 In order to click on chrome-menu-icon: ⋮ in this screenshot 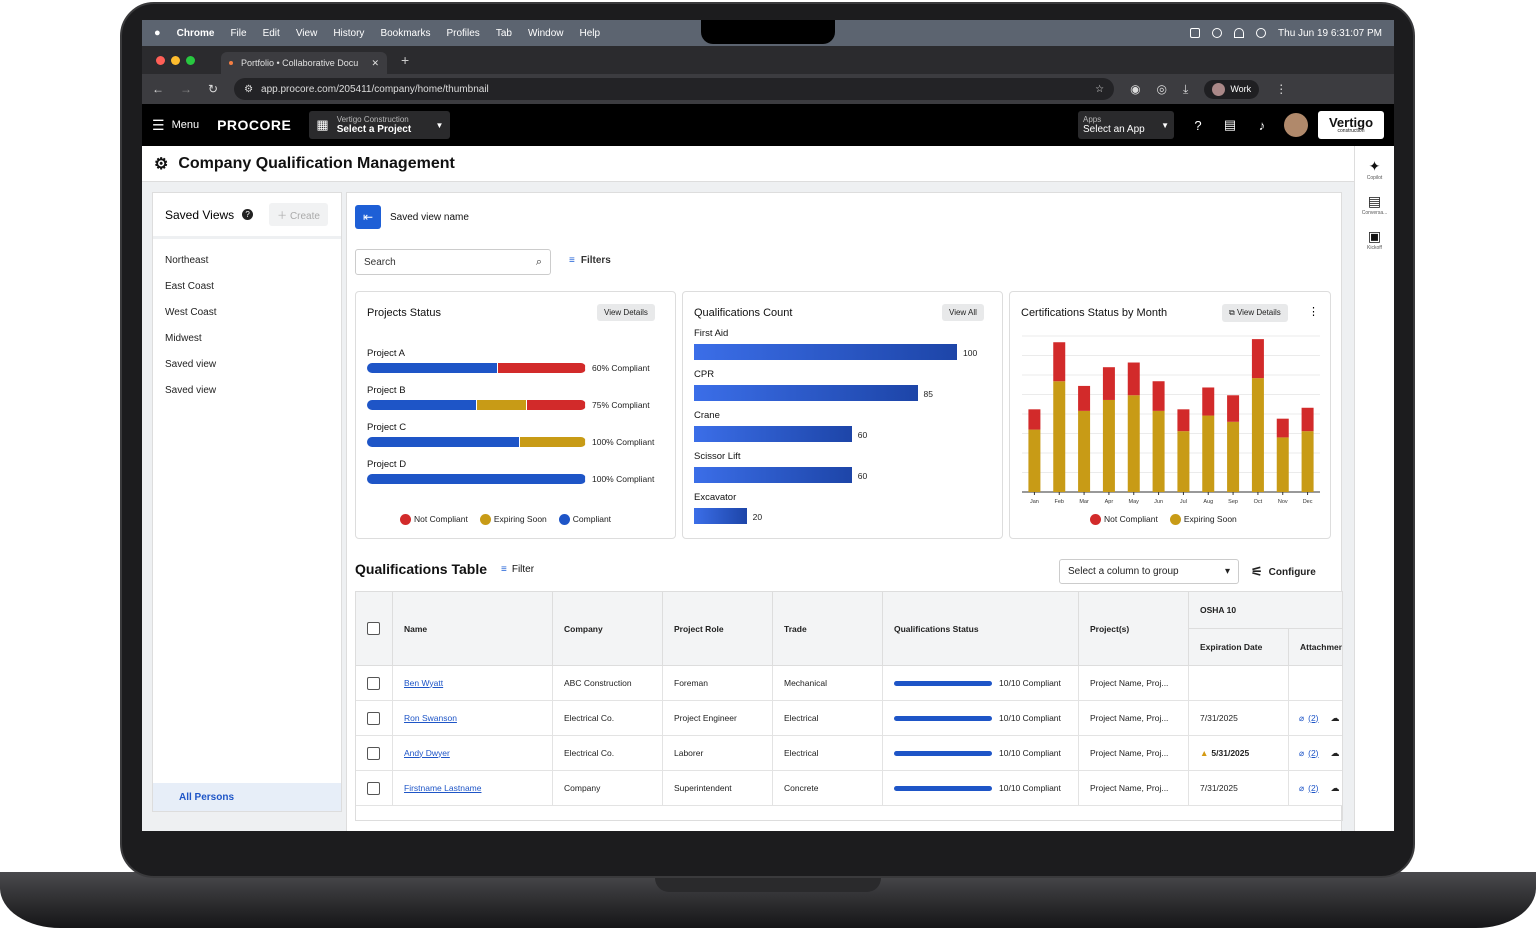, I will do `click(1281, 89)`.